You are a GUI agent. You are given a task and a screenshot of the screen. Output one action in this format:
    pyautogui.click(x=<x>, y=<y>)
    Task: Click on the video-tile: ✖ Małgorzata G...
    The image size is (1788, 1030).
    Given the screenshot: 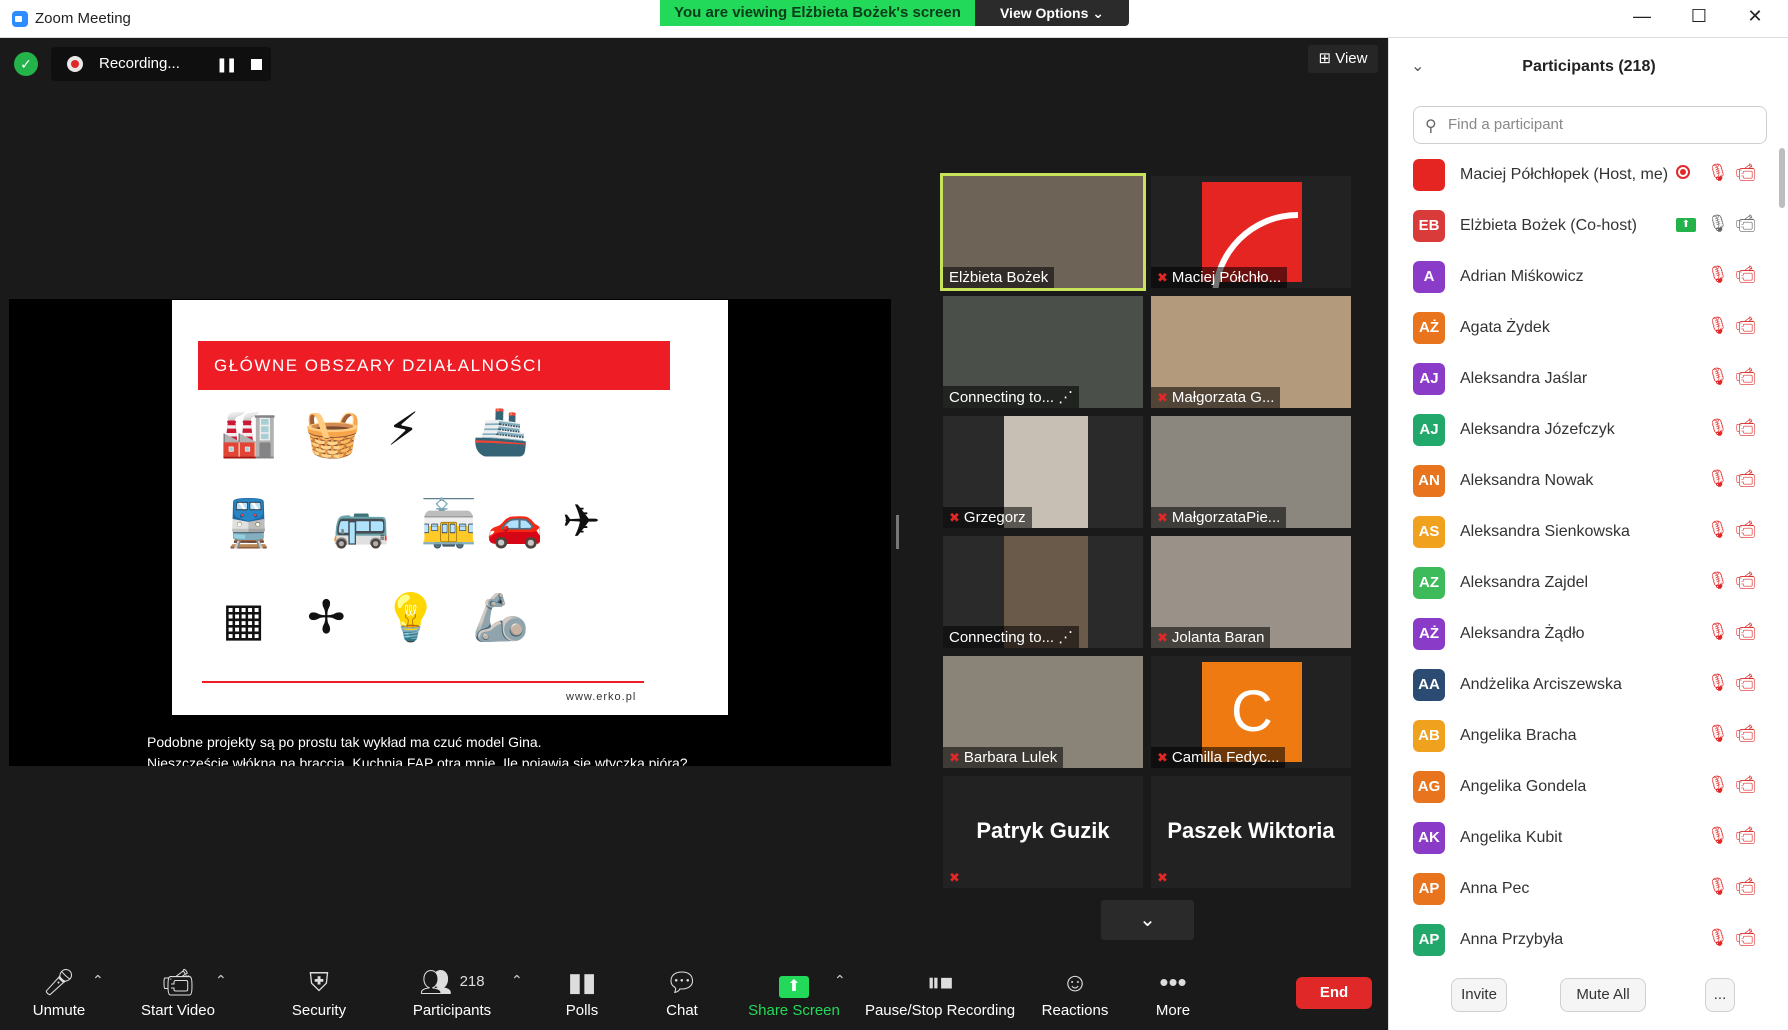 What is the action you would take?
    pyautogui.click(x=1251, y=352)
    